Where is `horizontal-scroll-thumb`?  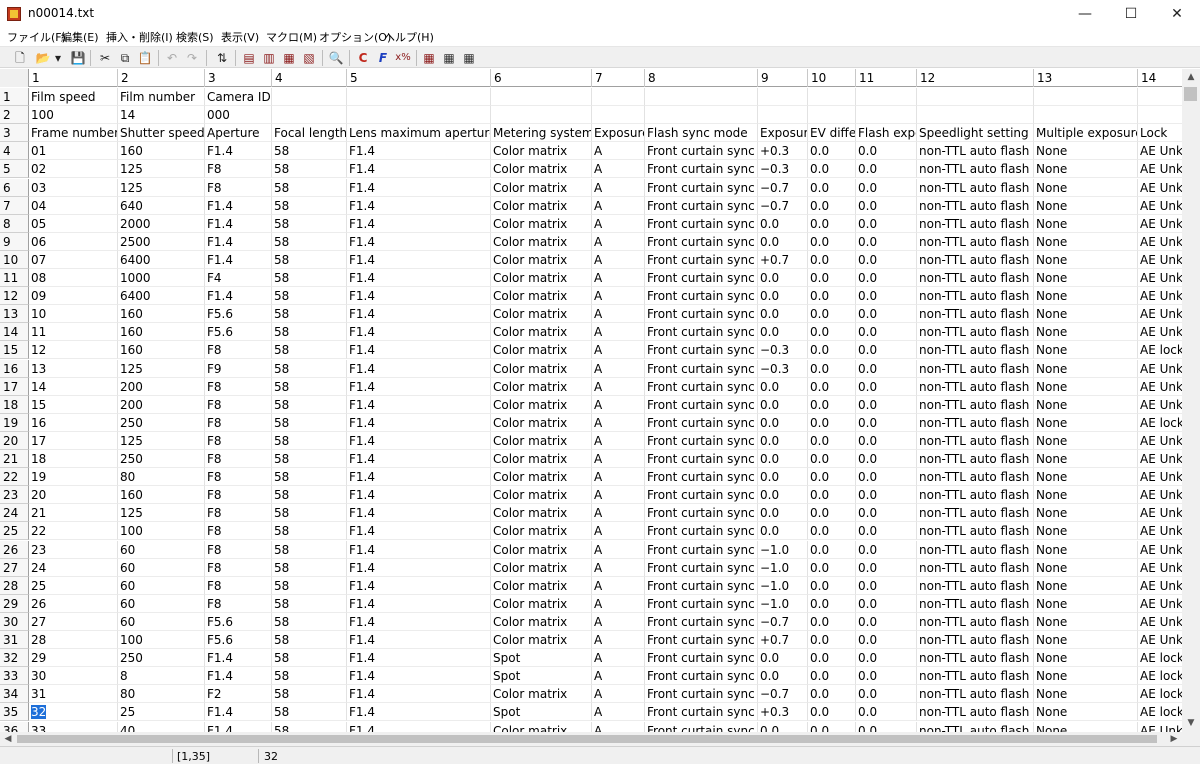 horizontal-scroll-thumb is located at coordinates (587, 739).